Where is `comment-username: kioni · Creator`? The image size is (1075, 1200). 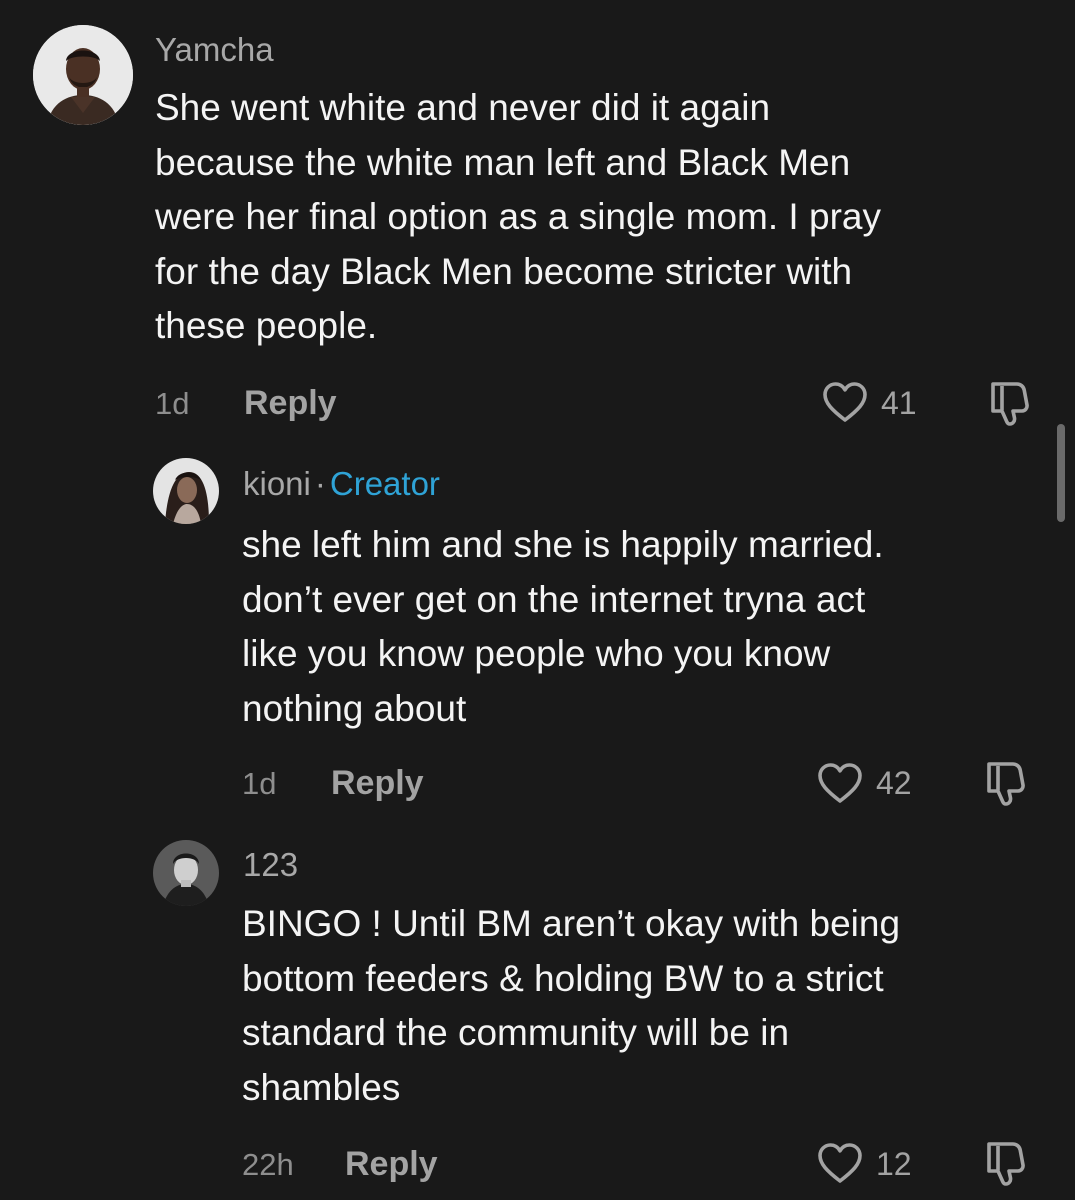
comment-username: kioni · Creator is located at coordinates (341, 483).